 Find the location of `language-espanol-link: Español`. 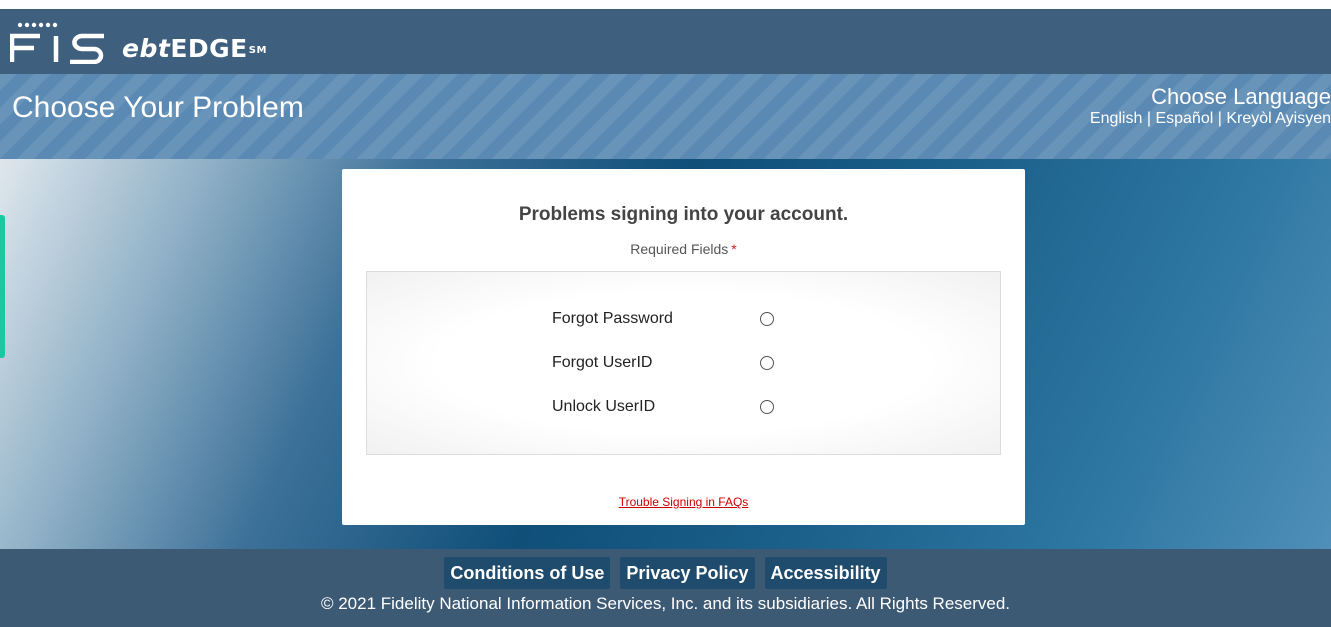

language-espanol-link: Español is located at coordinates (1184, 118).